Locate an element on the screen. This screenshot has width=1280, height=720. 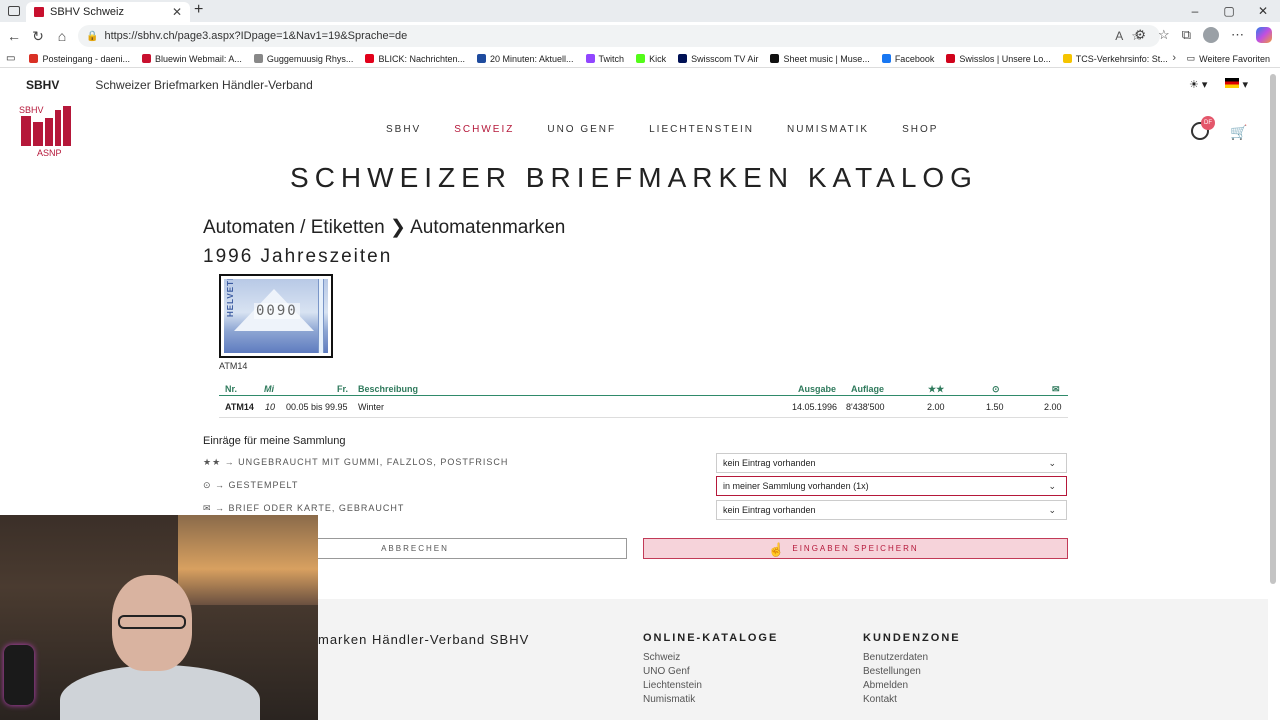
bookmark-item: Facebook is located at coordinates (908, 58).